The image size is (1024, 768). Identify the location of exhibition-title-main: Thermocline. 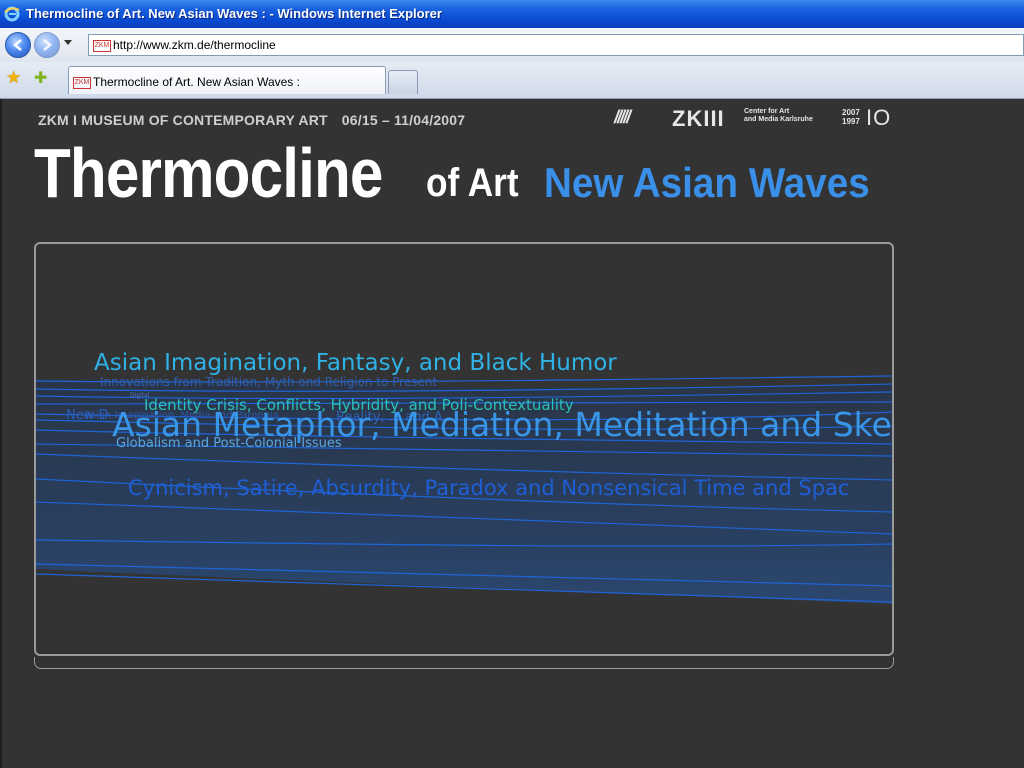
(208, 173).